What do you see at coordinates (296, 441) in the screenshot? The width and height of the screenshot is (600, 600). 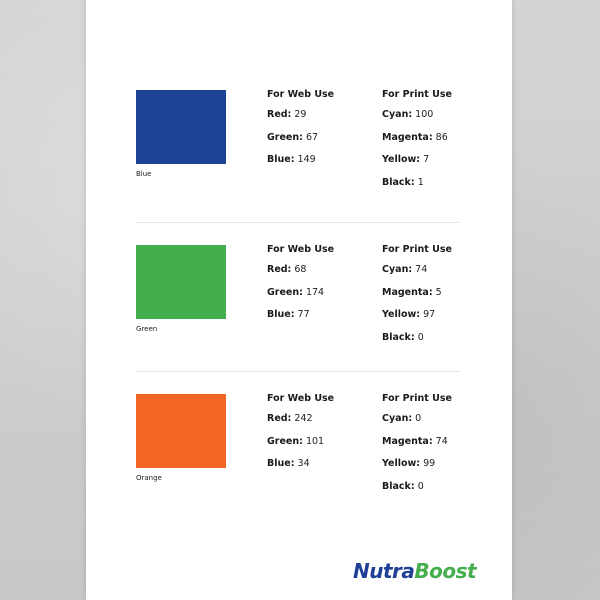 I see `web-value-row: Green: 101` at bounding box center [296, 441].